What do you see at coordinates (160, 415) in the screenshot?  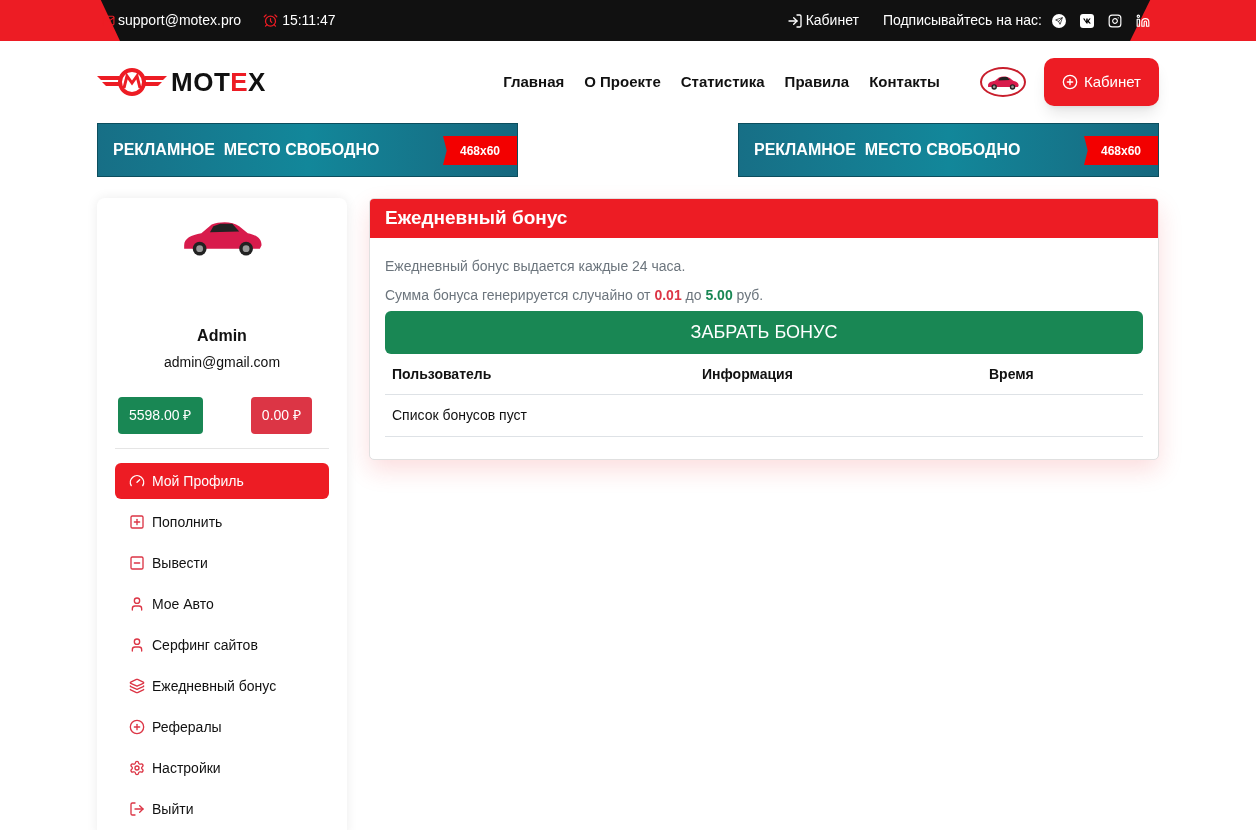 I see `balance-badge: 5598.00 ₽` at bounding box center [160, 415].